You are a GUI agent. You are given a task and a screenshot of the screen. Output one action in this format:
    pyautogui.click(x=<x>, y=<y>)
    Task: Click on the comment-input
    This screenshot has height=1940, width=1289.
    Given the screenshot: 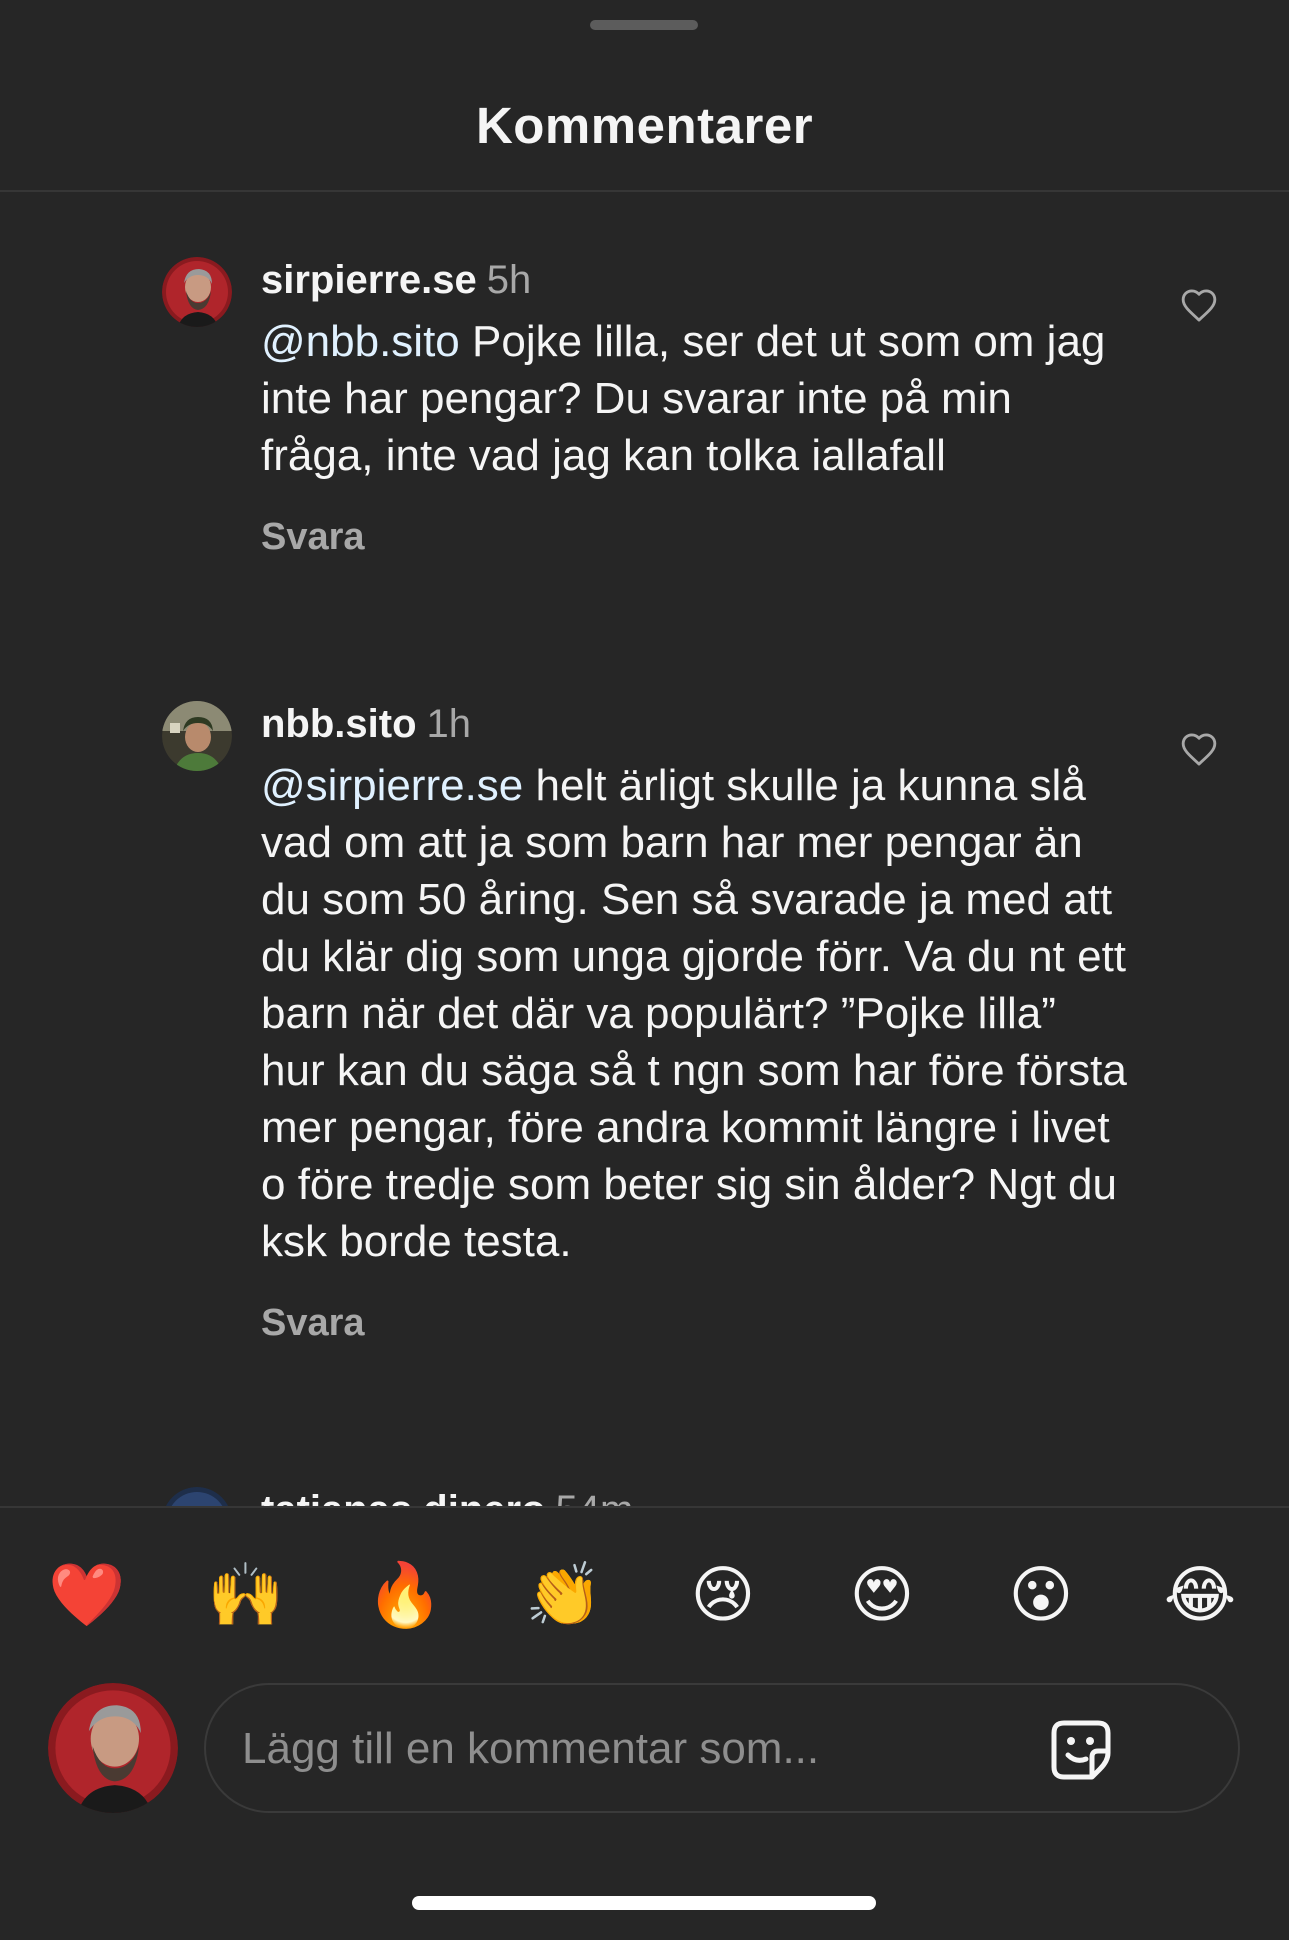 What is the action you would take?
    pyautogui.click(x=622, y=1749)
    